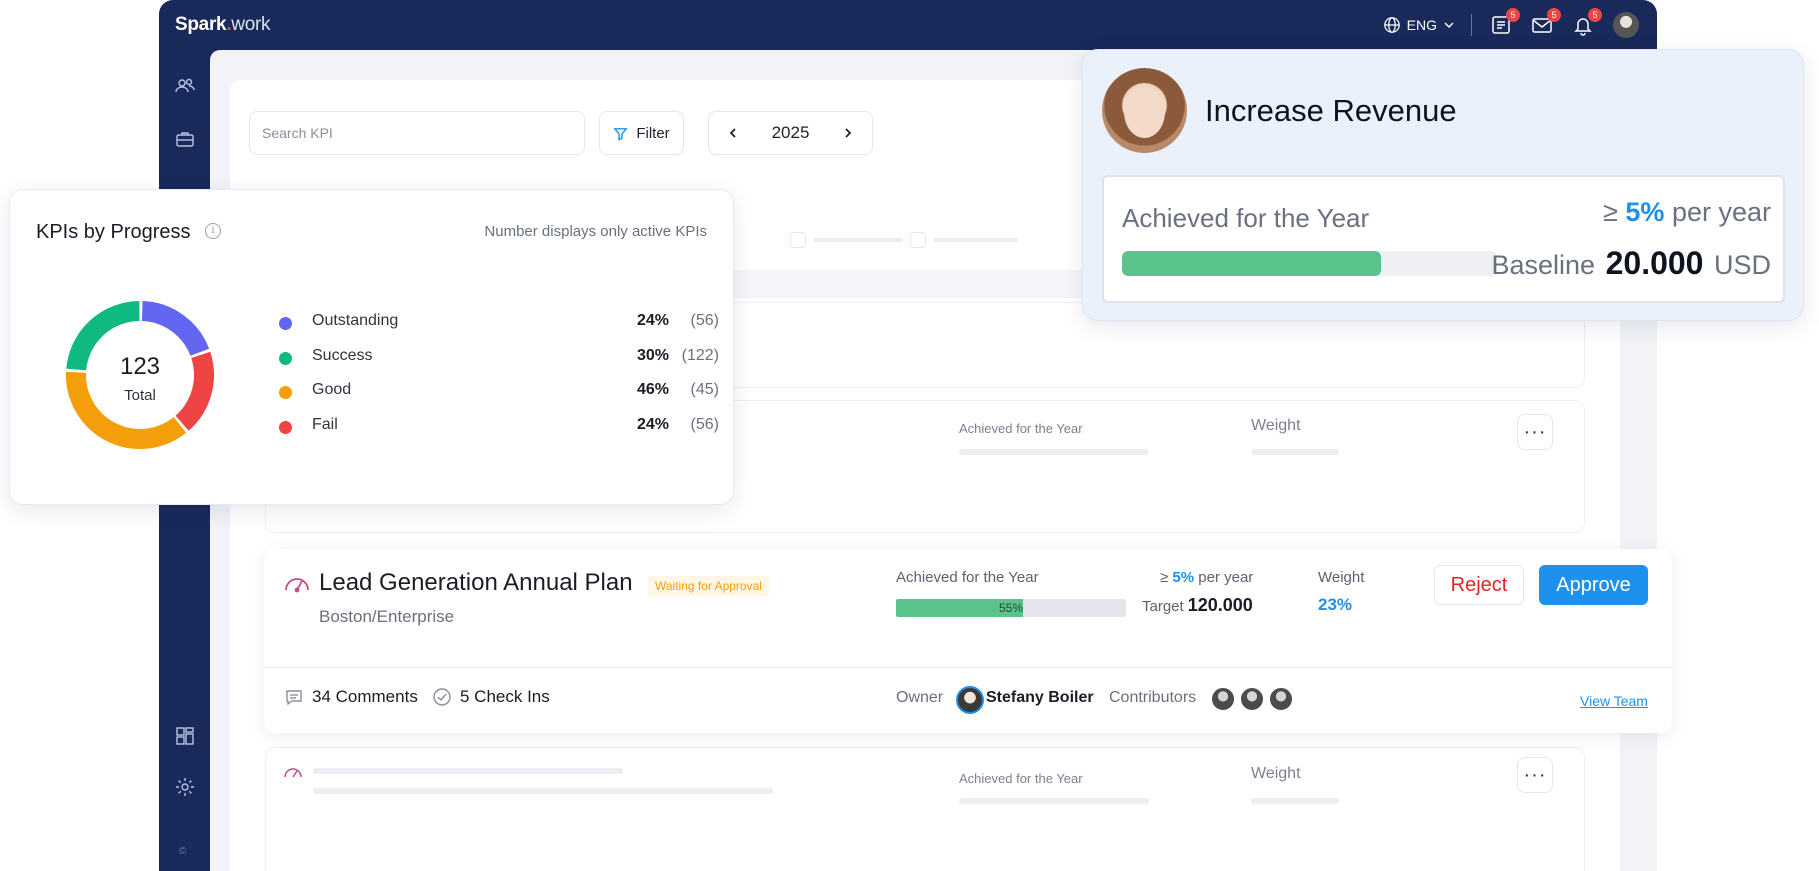 The height and width of the screenshot is (871, 1819). What do you see at coordinates (126, 410) in the screenshot?
I see `donut-segment-good` at bounding box center [126, 410].